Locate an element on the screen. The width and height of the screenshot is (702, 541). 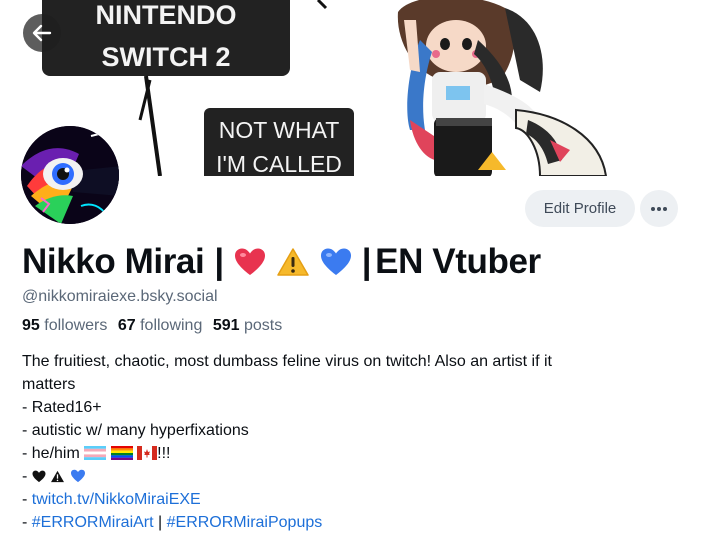
banner-character is located at coordinates (502, 88).